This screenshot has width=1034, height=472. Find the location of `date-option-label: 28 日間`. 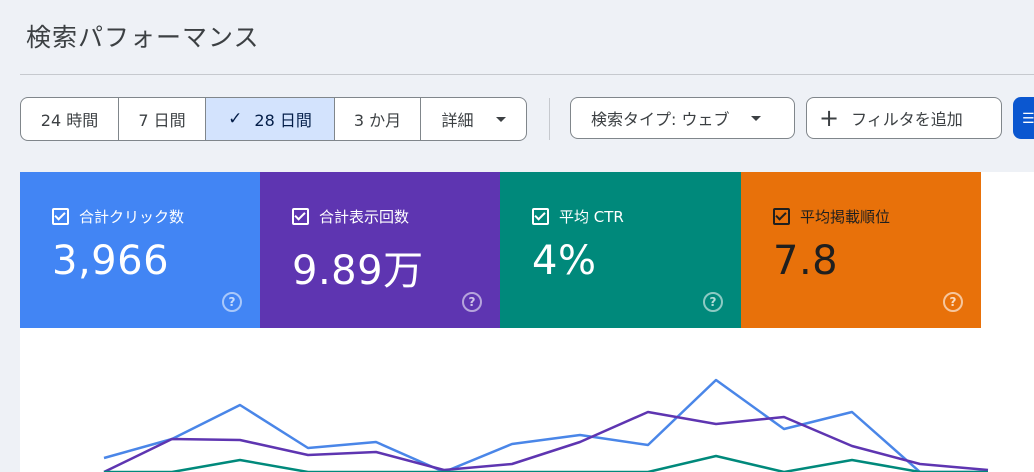

date-option-label: 28 日間 is located at coordinates (283, 120).